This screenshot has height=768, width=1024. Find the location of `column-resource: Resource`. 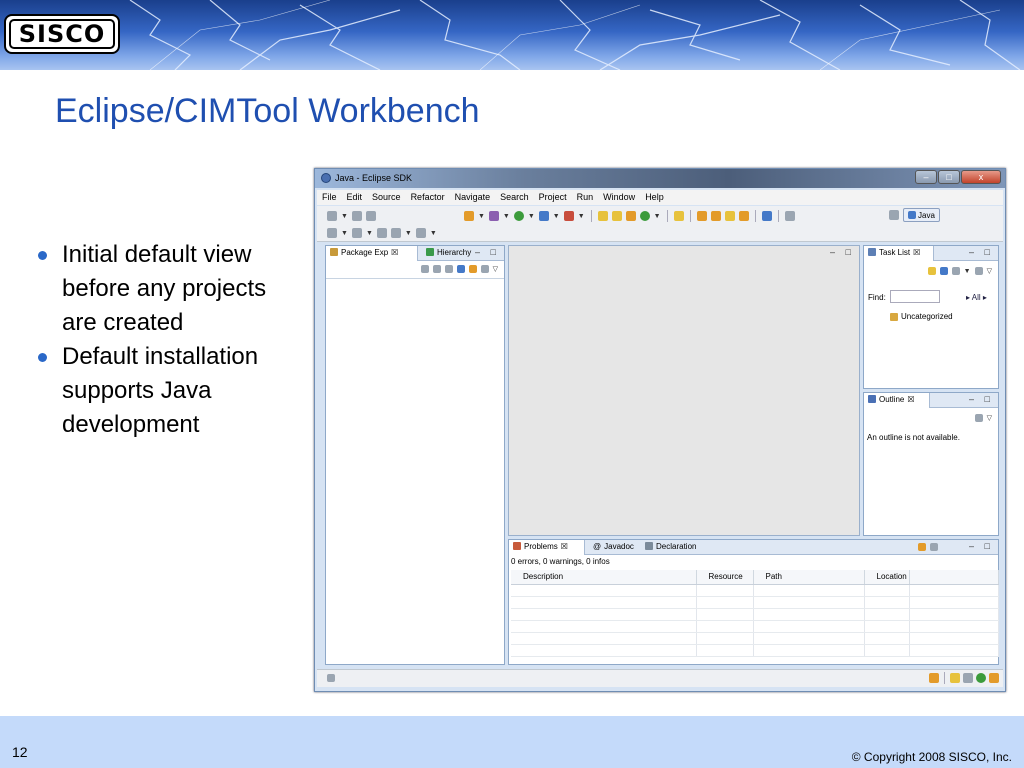

column-resource: Resource is located at coordinates (725, 577).